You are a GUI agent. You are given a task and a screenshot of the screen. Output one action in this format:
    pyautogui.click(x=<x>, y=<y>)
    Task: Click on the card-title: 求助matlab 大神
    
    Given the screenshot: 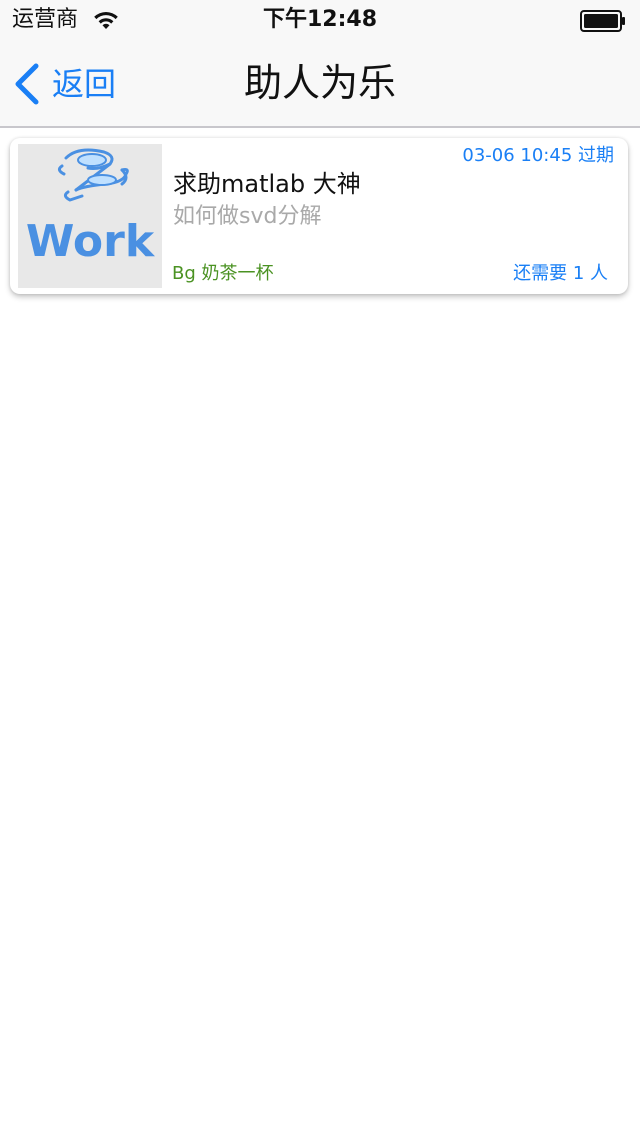 What is the action you would take?
    pyautogui.click(x=267, y=184)
    